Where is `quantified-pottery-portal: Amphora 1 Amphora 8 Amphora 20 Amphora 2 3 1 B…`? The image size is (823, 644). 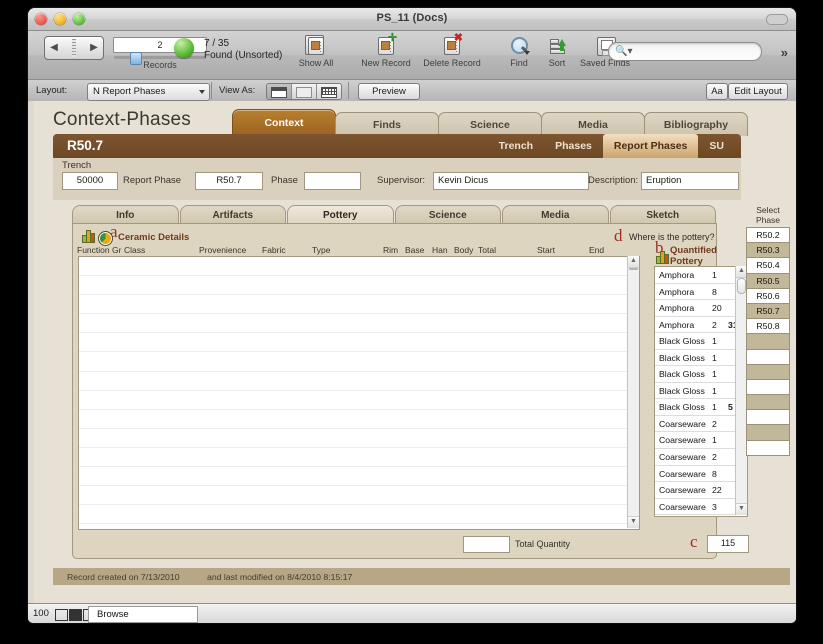 quantified-pottery-portal: Amphora 1 Amphora 8 Amphora 20 Amphora 2 3 1 B… is located at coordinates (701, 391).